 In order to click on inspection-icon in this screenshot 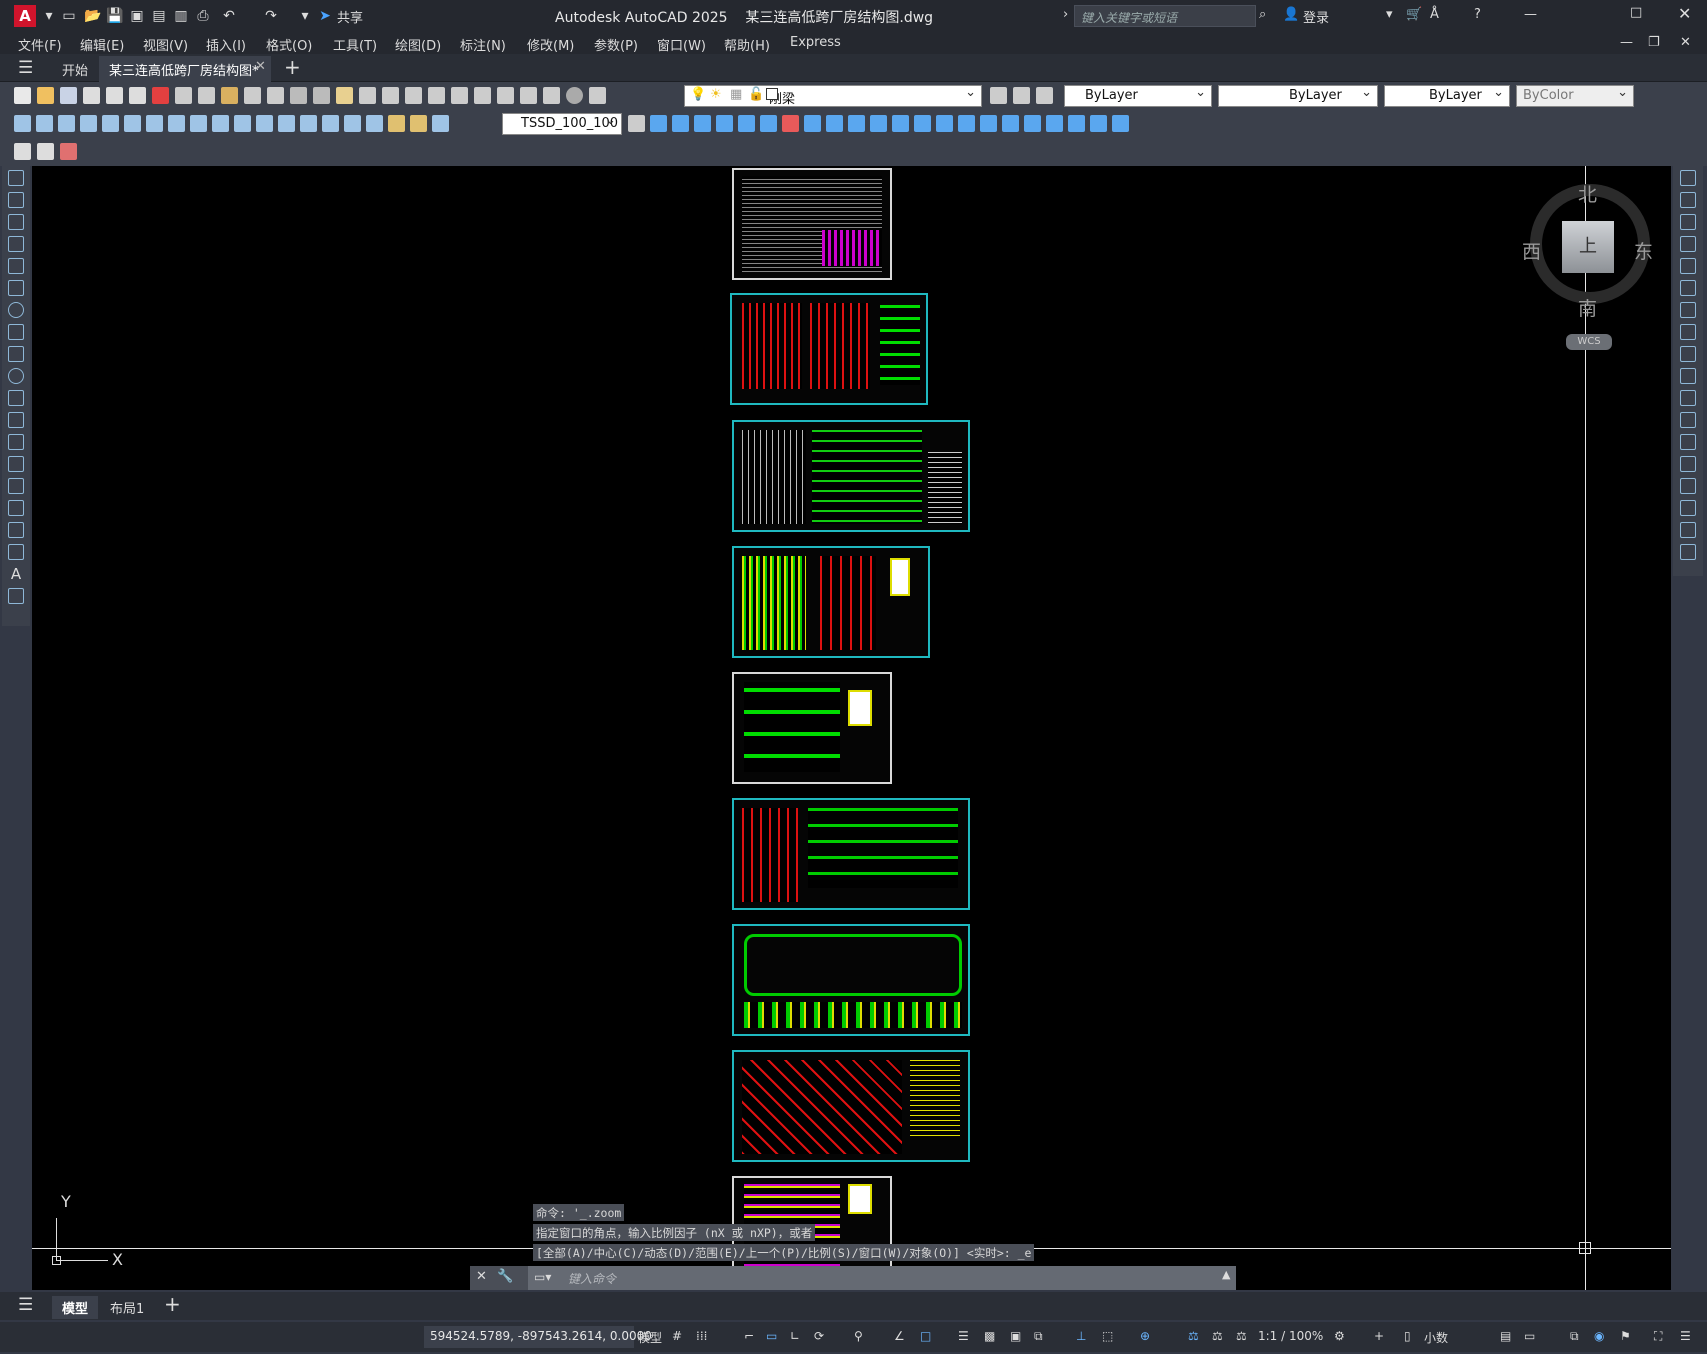, I will do `click(352, 123)`.